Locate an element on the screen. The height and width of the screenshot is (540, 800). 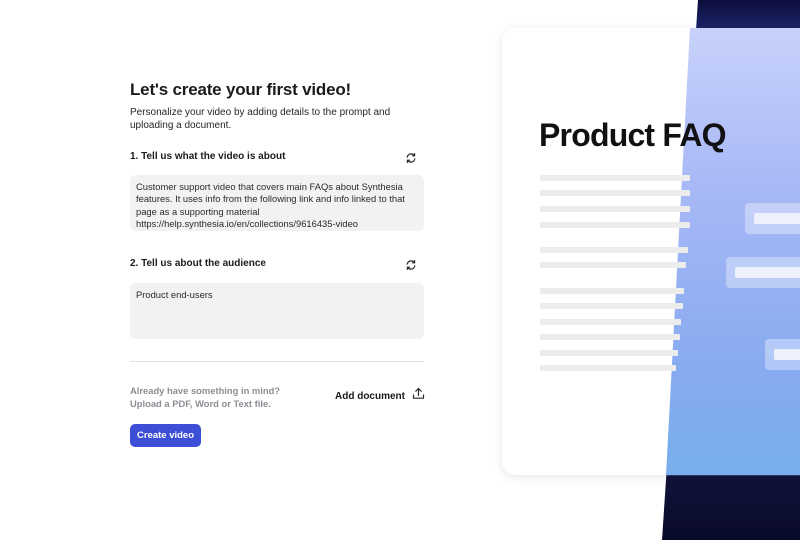
section-divider is located at coordinates (277, 361).